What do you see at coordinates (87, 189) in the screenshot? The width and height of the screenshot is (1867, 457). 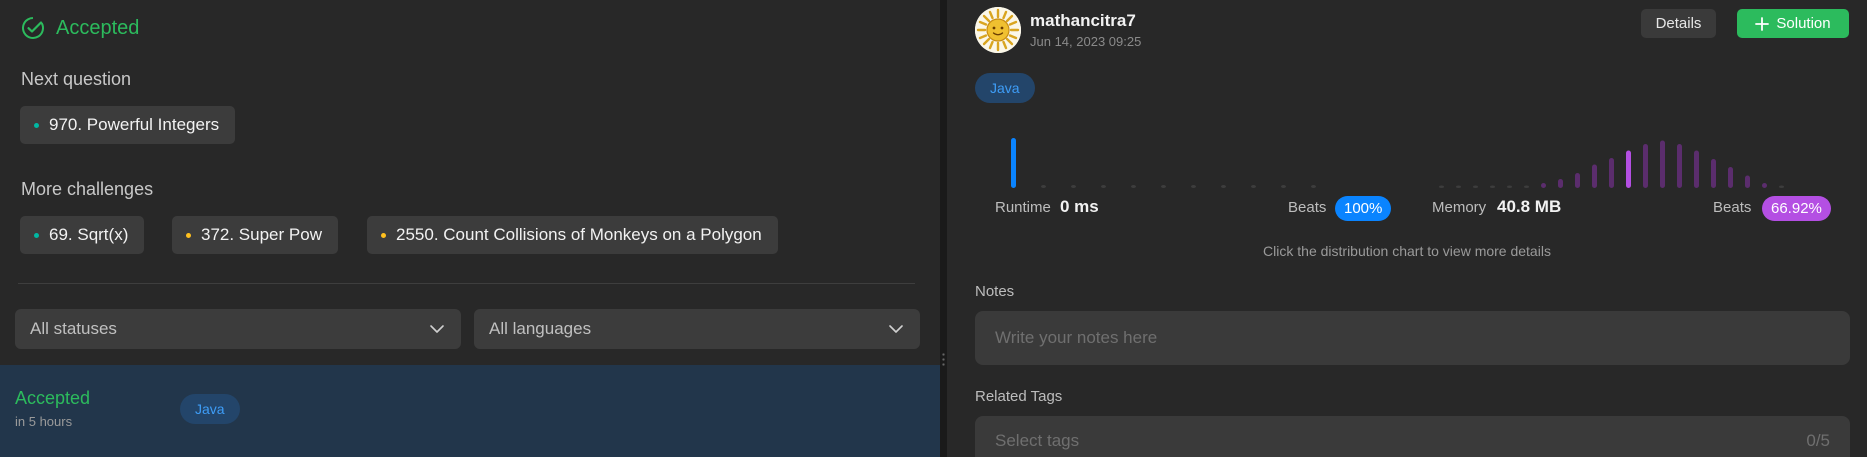 I see `more-challenges-label: More challenges` at bounding box center [87, 189].